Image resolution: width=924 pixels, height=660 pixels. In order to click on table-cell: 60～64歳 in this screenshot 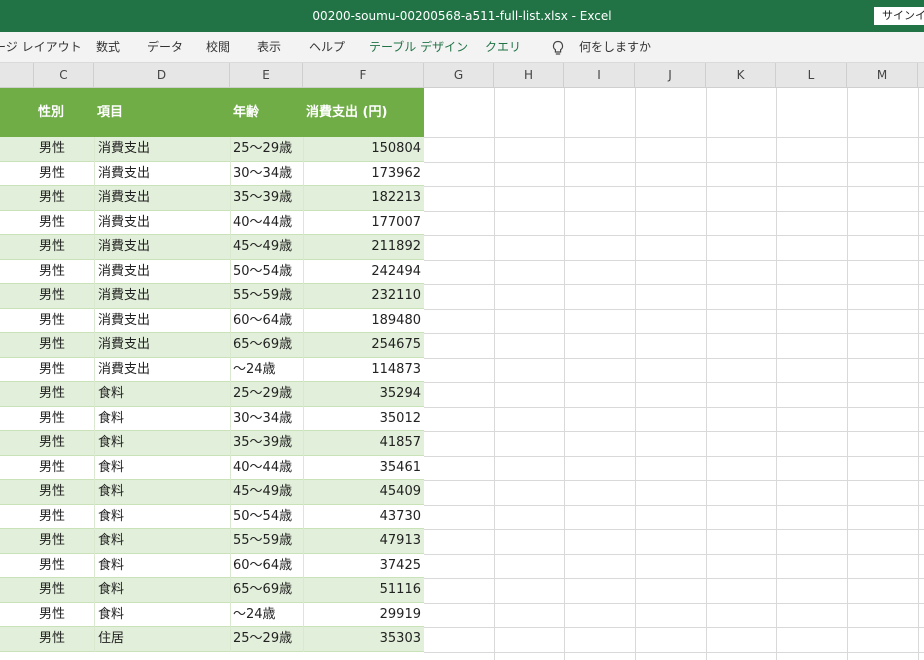, I will do `click(262, 321)`.